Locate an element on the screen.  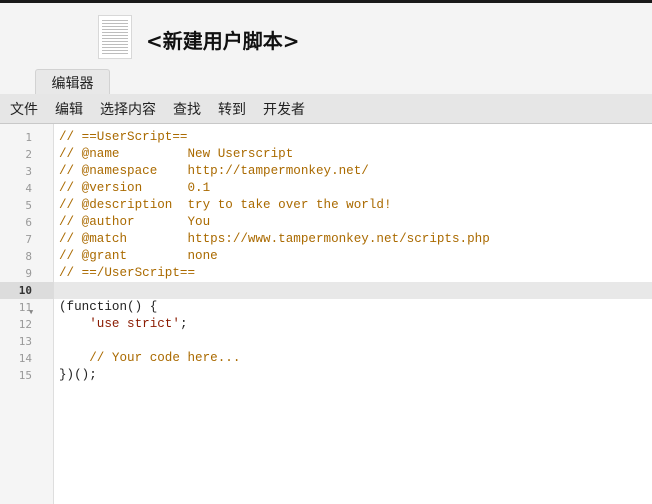
menu-find: 查找 is located at coordinates (187, 109).